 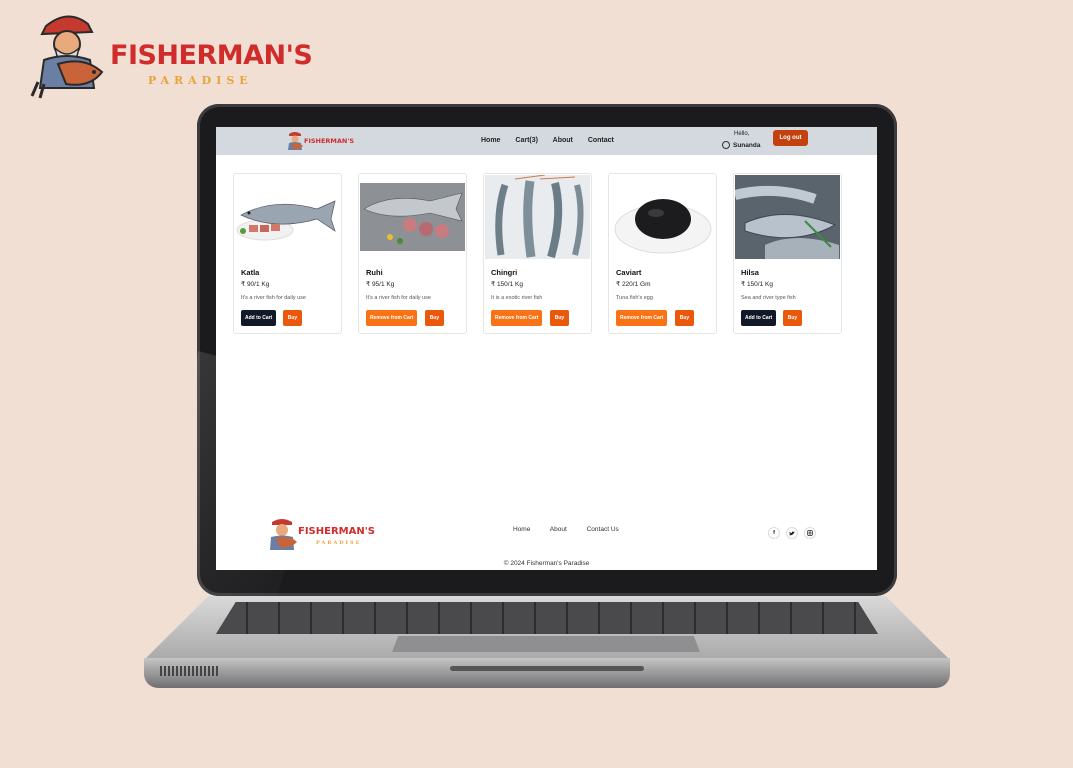 I want to click on brand-logo: FISHERMAN'S PARADISE, so click(x=171, y=57).